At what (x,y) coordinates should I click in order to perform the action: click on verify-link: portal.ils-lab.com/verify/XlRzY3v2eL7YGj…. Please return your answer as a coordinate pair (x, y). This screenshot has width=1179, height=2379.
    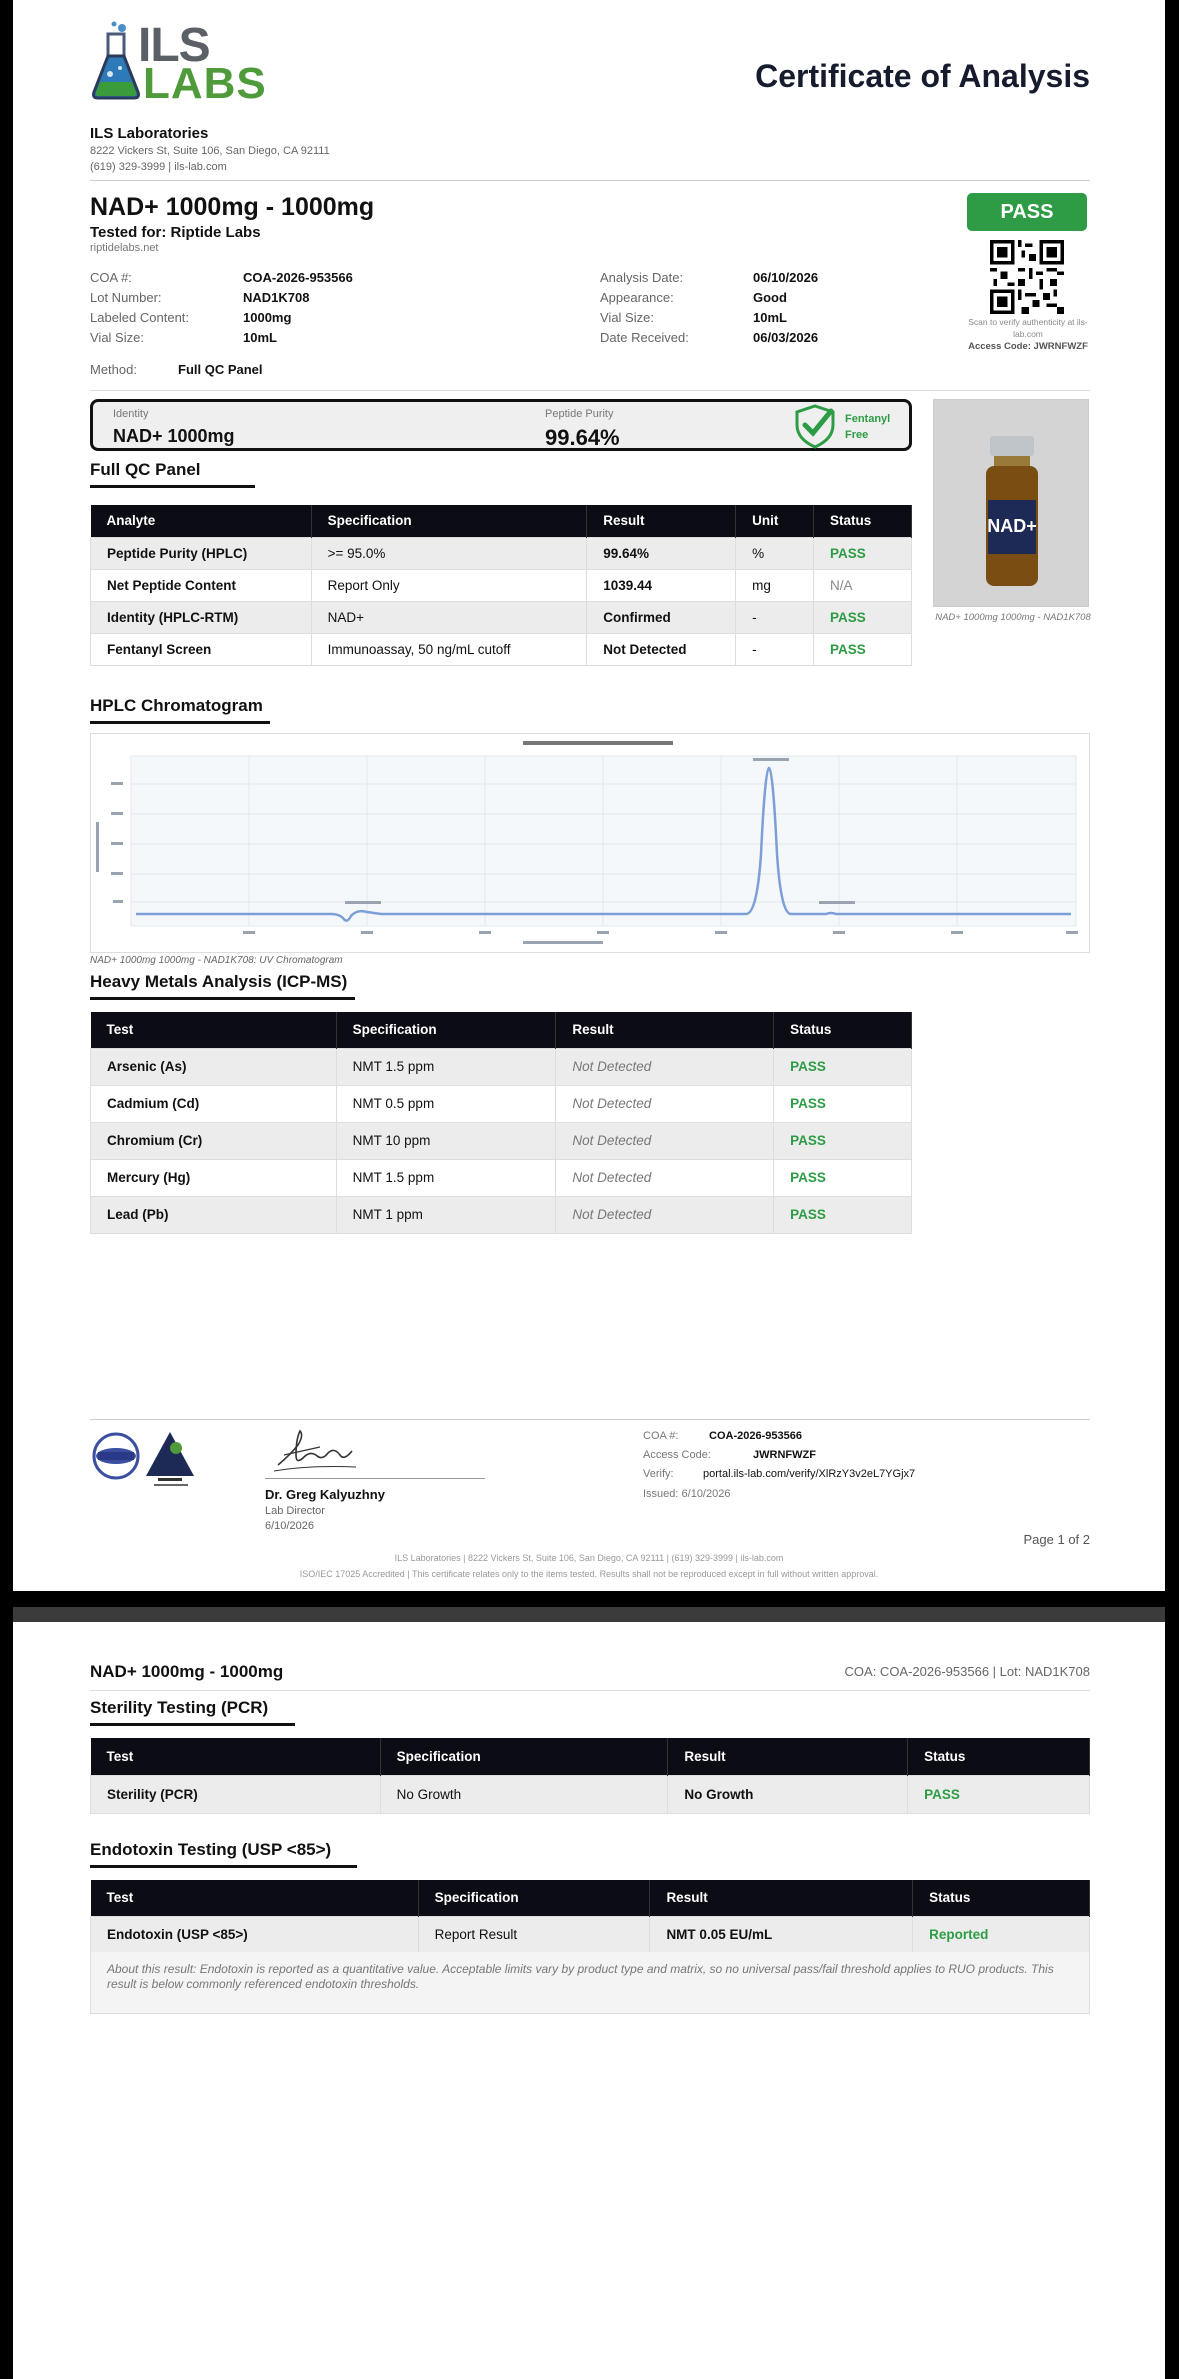
    Looking at the image, I should click on (809, 1474).